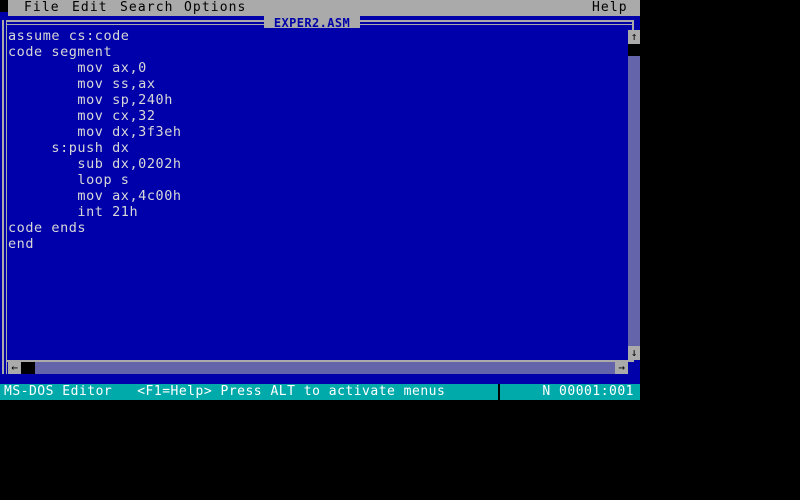  Describe the element at coordinates (499, 392) in the screenshot. I see `status-divider` at that location.